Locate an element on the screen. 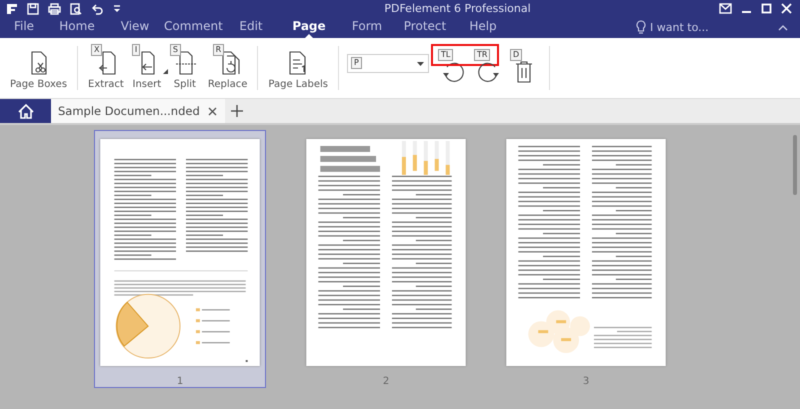 The image size is (800, 409). icon-button: D is located at coordinates (525, 68).